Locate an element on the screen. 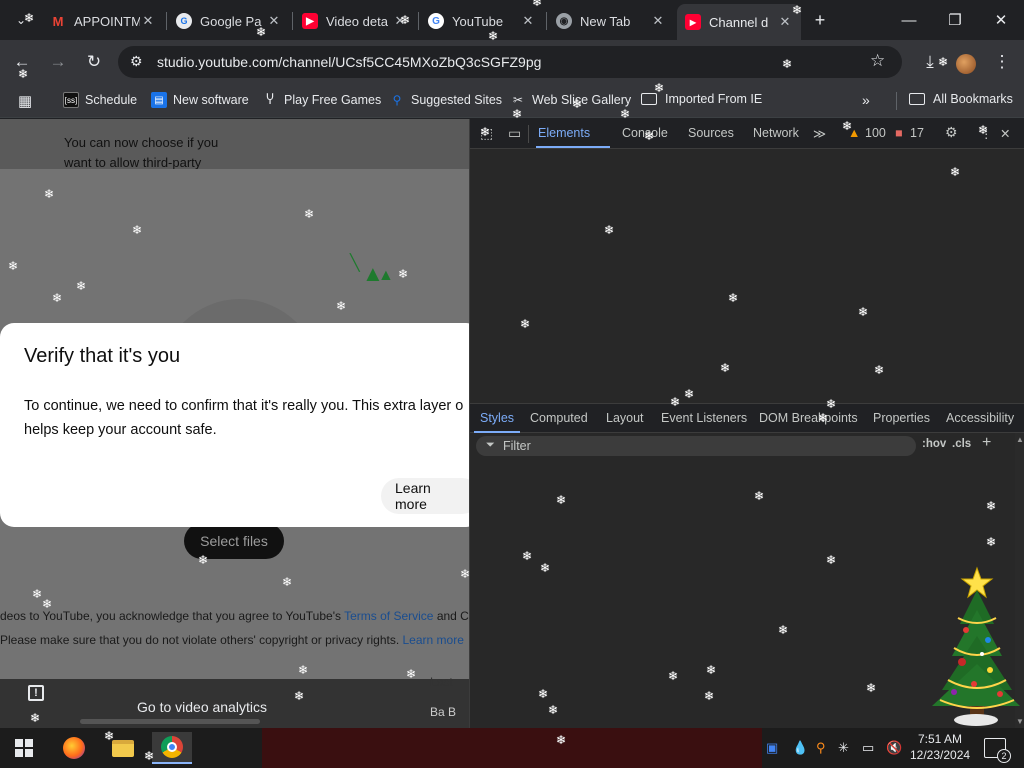  bookmark-schedule: [ss] Schedule is located at coordinates (100, 100).